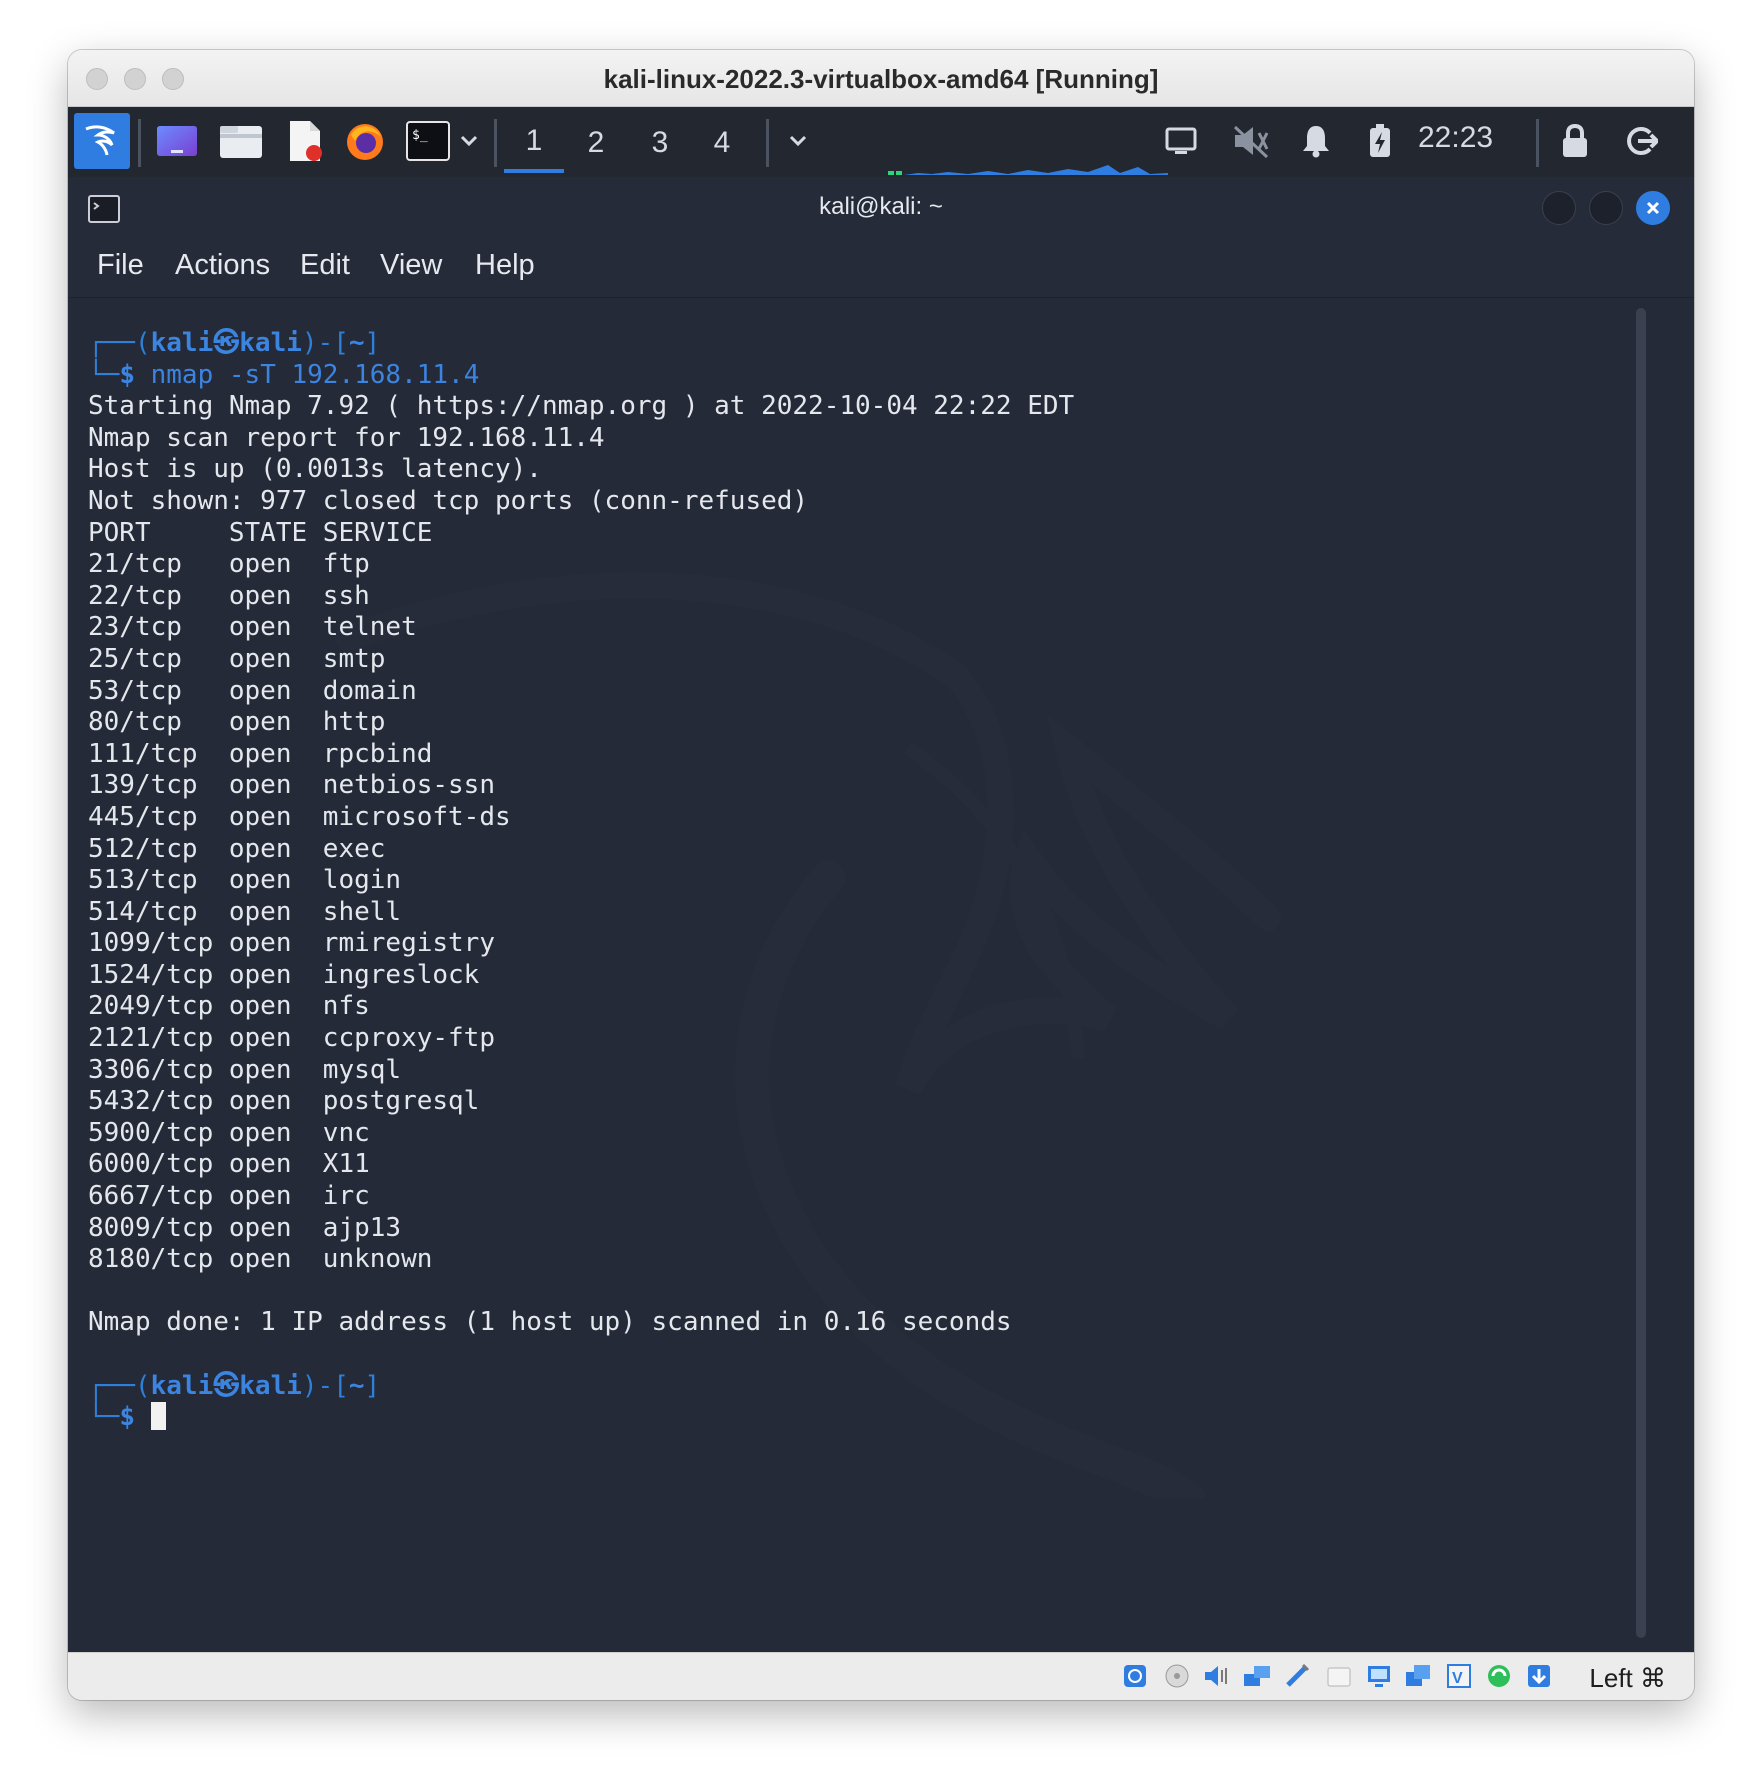 This screenshot has height=1780, width=1758. I want to click on output-line: 2121/tcp open ccproxy-ftp, so click(291, 1038).